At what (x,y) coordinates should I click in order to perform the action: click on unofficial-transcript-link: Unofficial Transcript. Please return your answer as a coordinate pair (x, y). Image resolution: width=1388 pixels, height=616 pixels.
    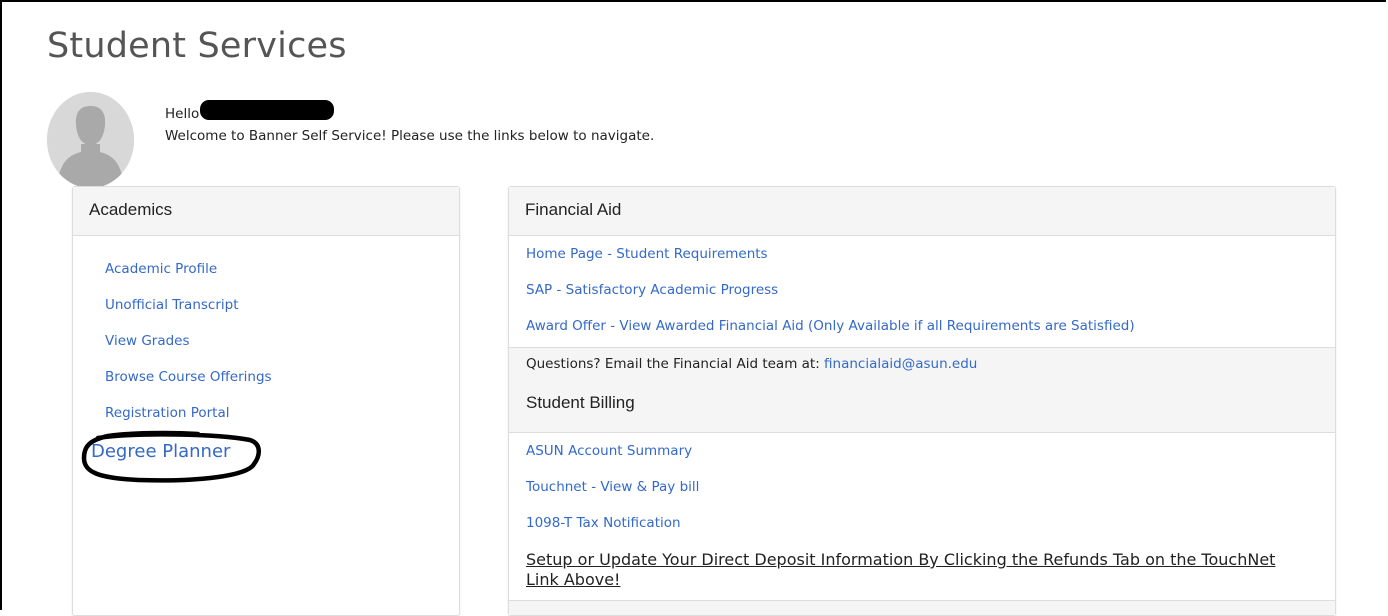
    Looking at the image, I should click on (172, 305).